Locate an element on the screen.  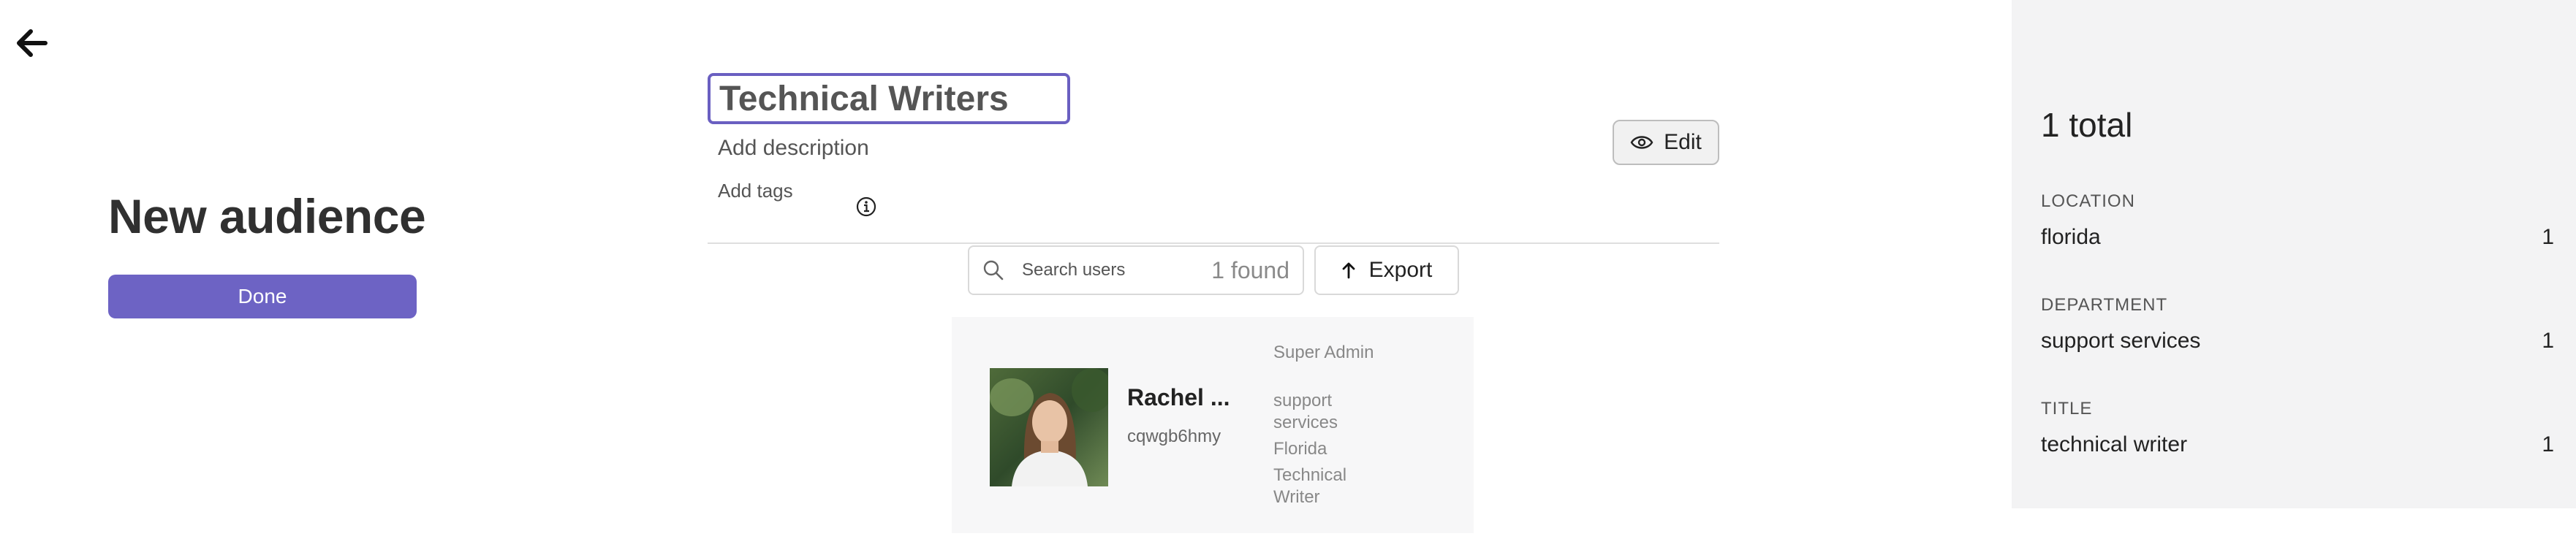
search-icon is located at coordinates (993, 270).